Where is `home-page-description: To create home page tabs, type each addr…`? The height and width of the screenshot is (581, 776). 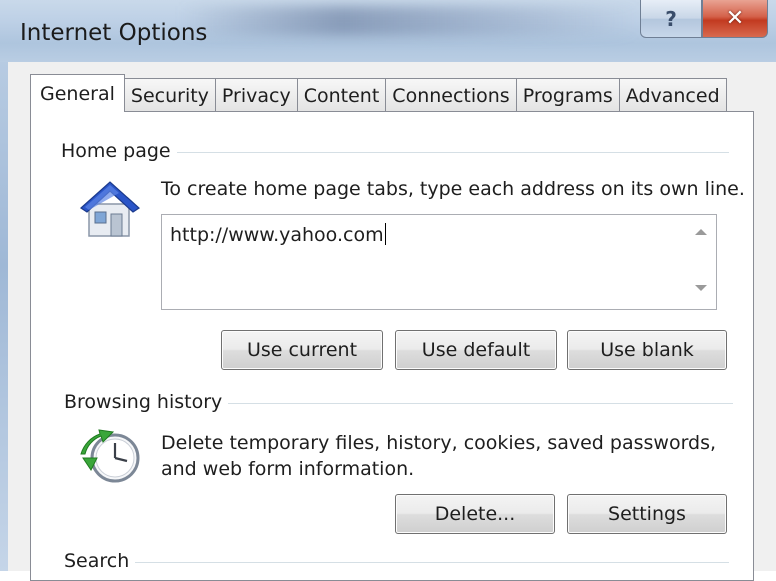 home-page-description: To create home page tabs, type each addr… is located at coordinates (453, 189).